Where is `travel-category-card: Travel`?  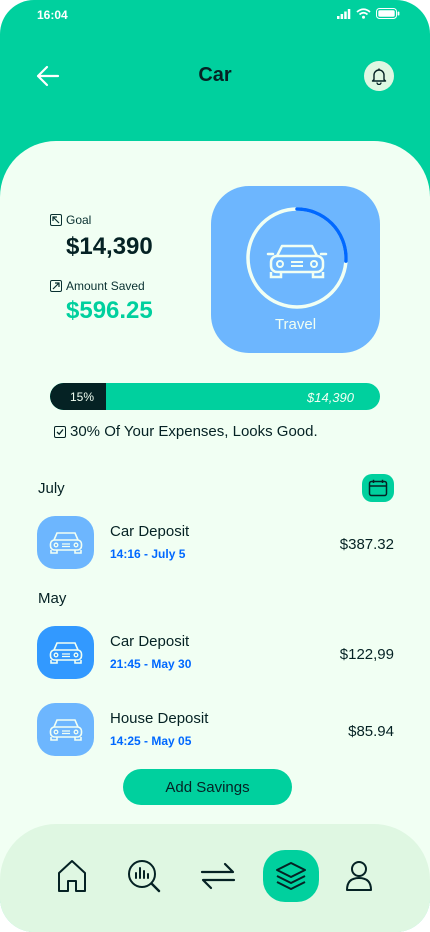
travel-category-card: Travel is located at coordinates (295, 269).